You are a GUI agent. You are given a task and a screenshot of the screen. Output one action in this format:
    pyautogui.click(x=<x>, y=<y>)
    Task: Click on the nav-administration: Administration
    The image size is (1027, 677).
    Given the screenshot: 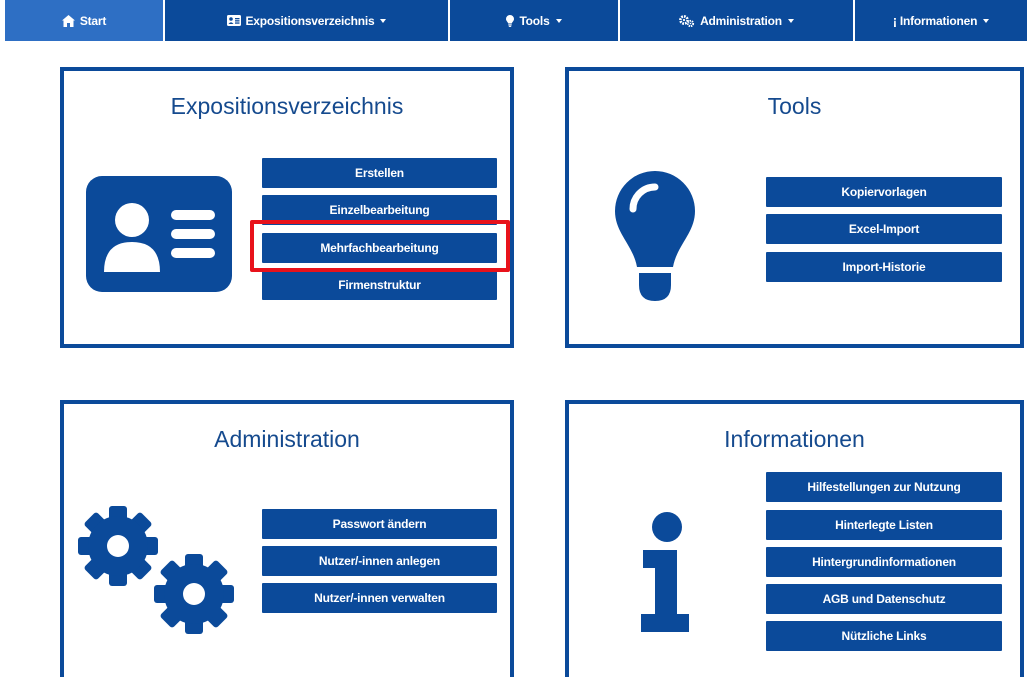 What is the action you would take?
    pyautogui.click(x=737, y=20)
    